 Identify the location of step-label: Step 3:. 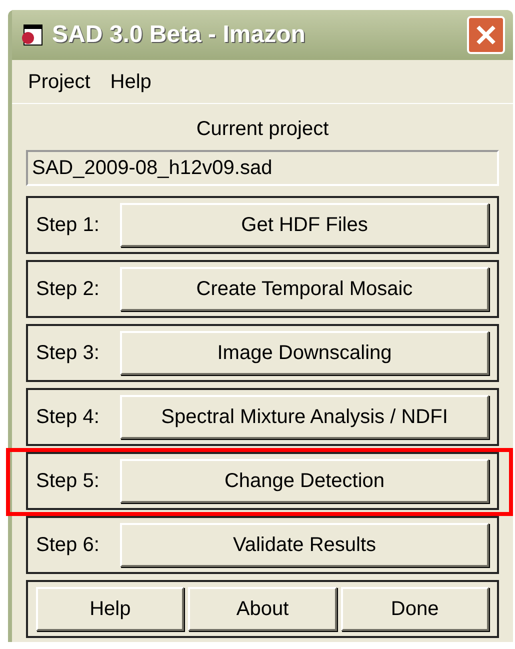
(68, 353).